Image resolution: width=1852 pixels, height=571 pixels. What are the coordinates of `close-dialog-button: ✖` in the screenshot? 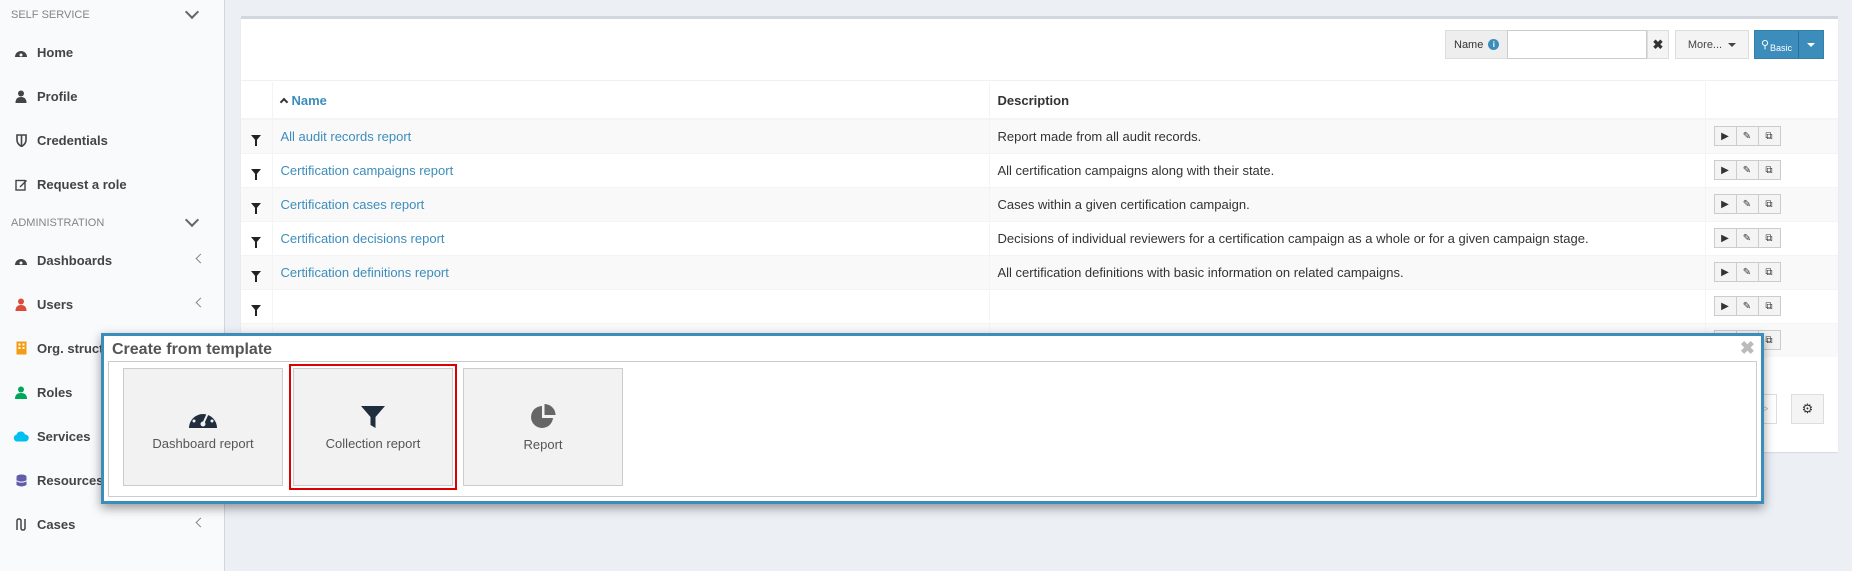 It's located at (1747, 348).